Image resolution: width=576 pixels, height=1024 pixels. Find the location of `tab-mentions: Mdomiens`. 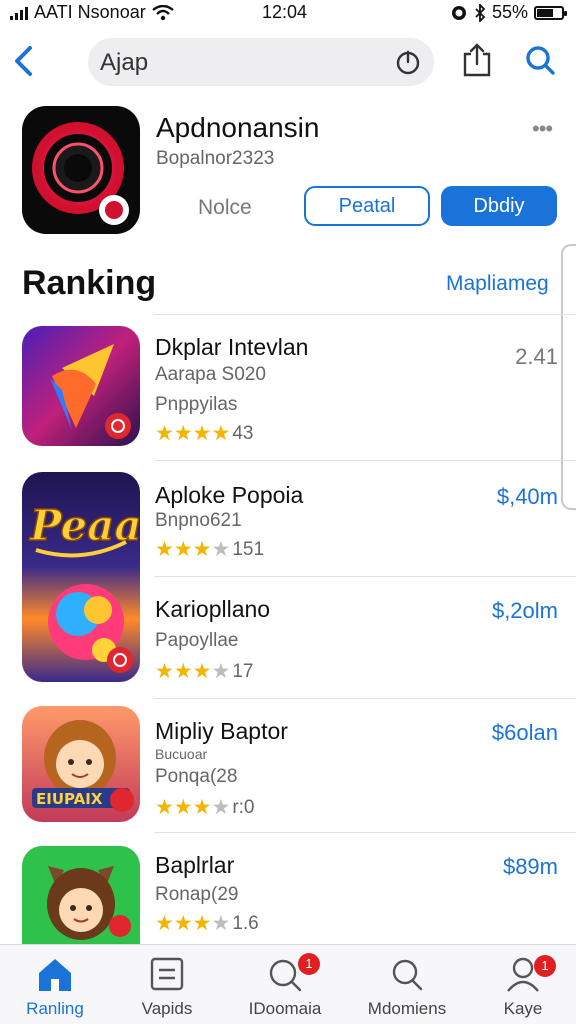

tab-mentions: Mdomiens is located at coordinates (407, 988).